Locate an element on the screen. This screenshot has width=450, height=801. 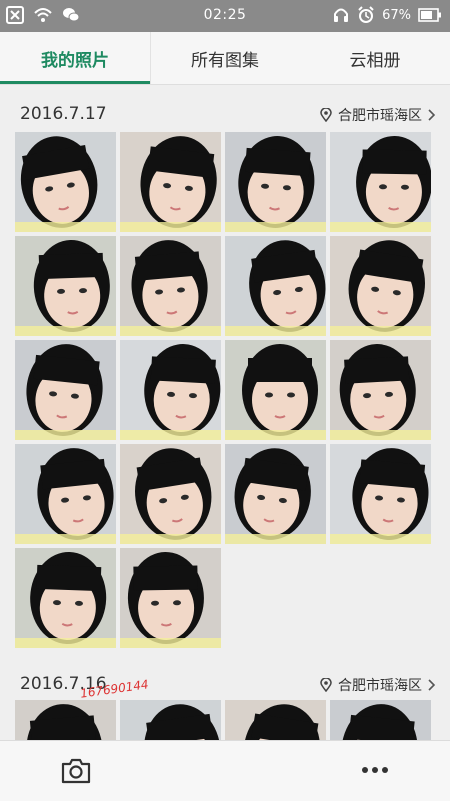
status-bar-right: 67% is located at coordinates (387, 15).